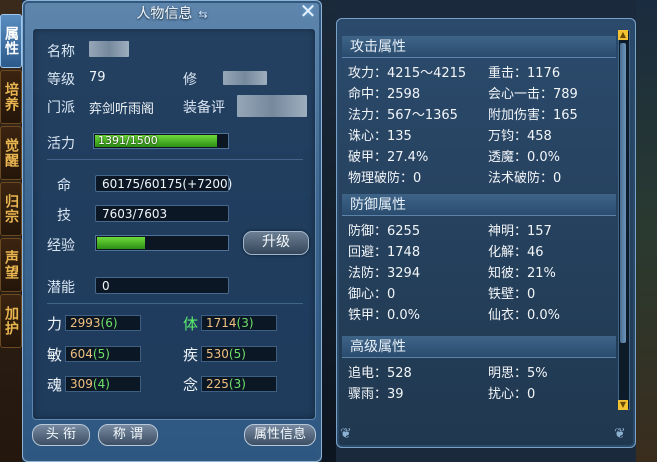 This screenshot has height=462, width=657. Describe the element at coordinates (384, 94) in the screenshot. I see `attack-row: 命中：2598` at that location.